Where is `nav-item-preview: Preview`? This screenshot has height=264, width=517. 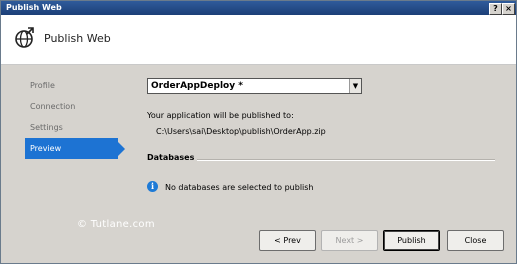 nav-item-preview: Preview is located at coordinates (75, 148).